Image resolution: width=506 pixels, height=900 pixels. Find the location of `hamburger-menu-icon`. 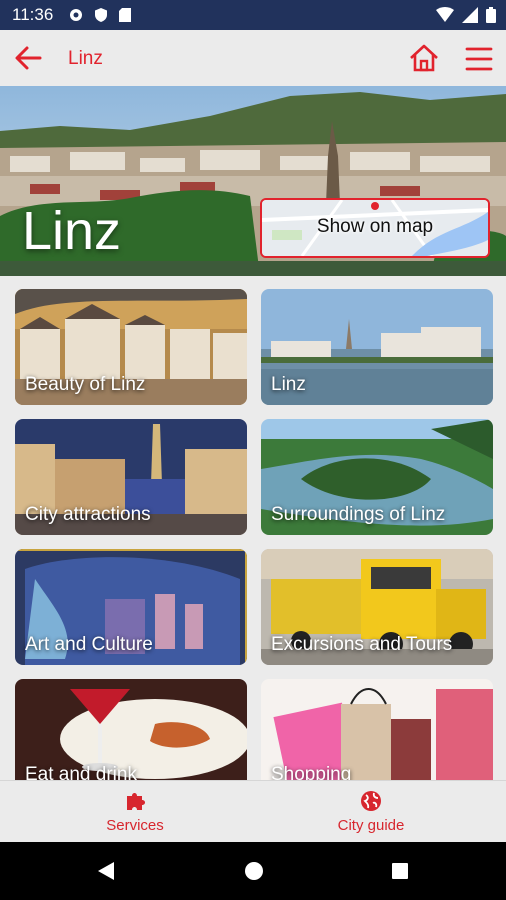

hamburger-menu-icon is located at coordinates (479, 59).